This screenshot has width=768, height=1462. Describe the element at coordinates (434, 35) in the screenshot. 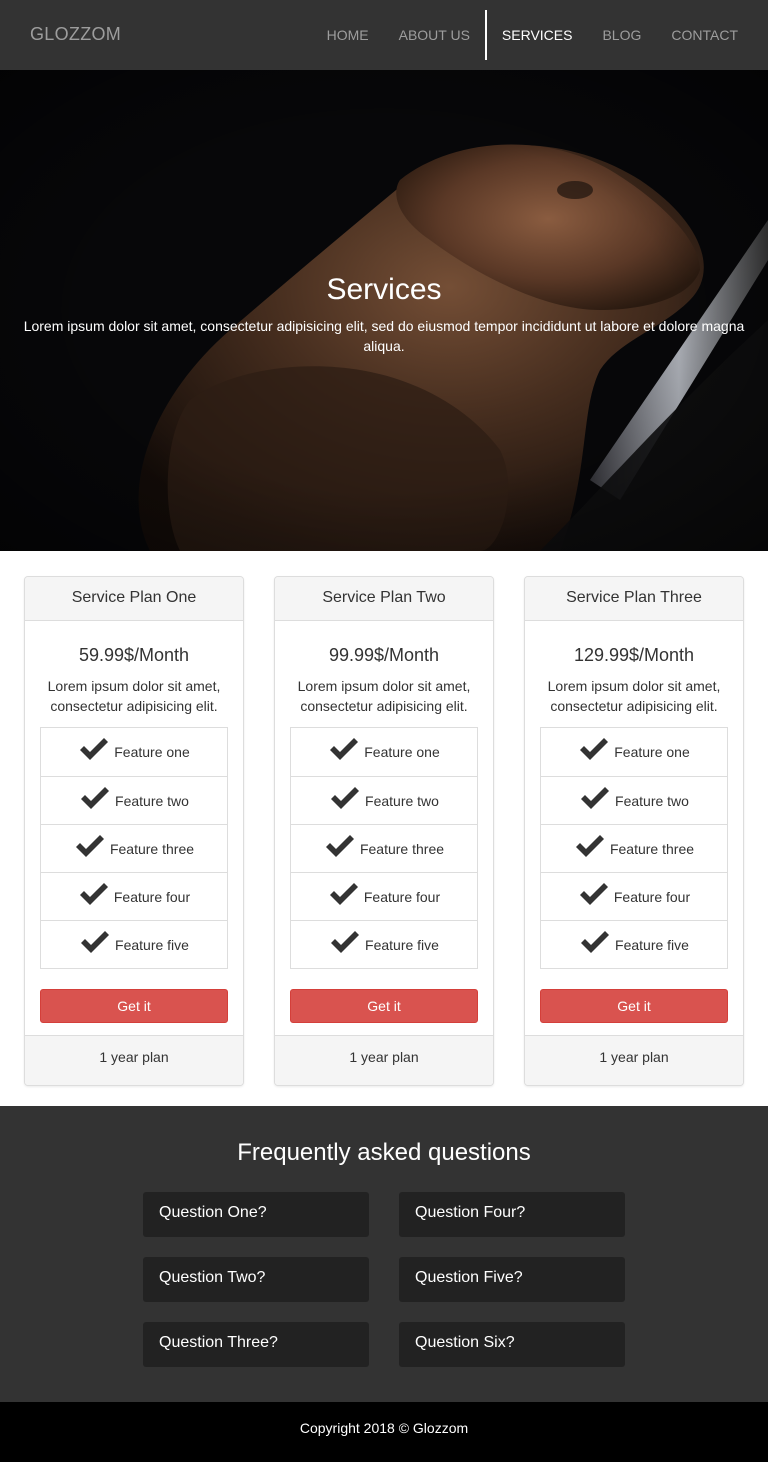

I see `nav-item-about-us: ABOUT US` at that location.